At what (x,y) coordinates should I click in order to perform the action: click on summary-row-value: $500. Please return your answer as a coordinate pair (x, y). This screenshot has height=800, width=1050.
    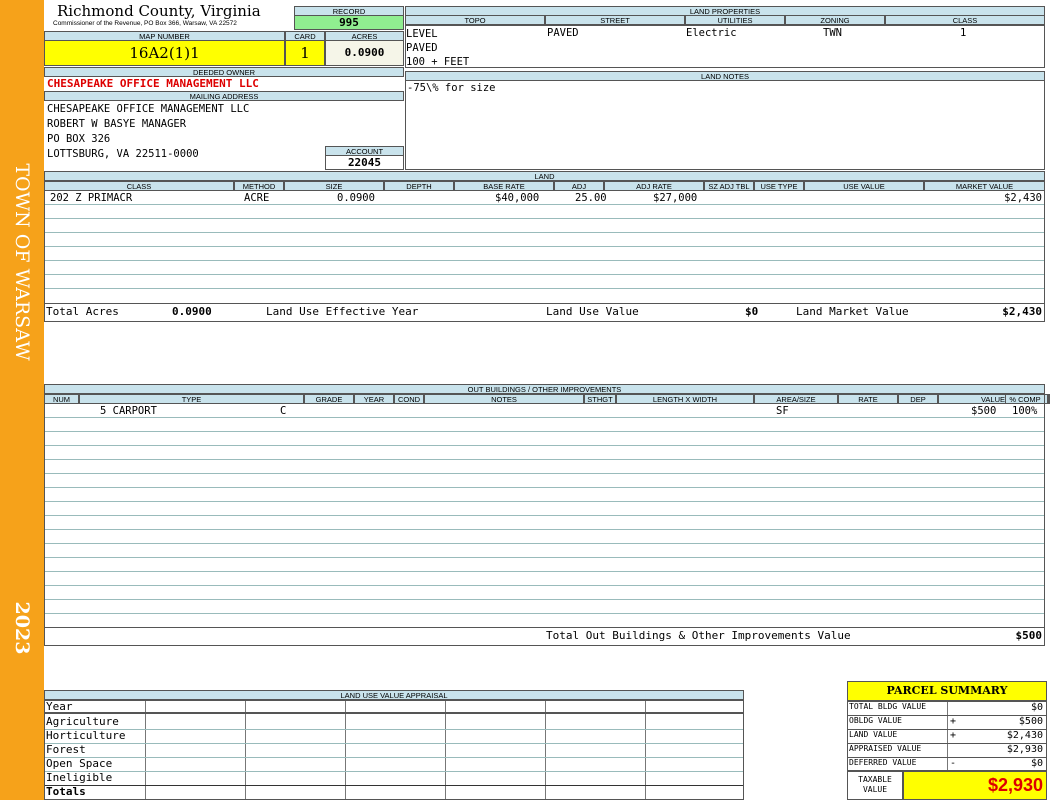
    Looking at the image, I should click on (1030, 721).